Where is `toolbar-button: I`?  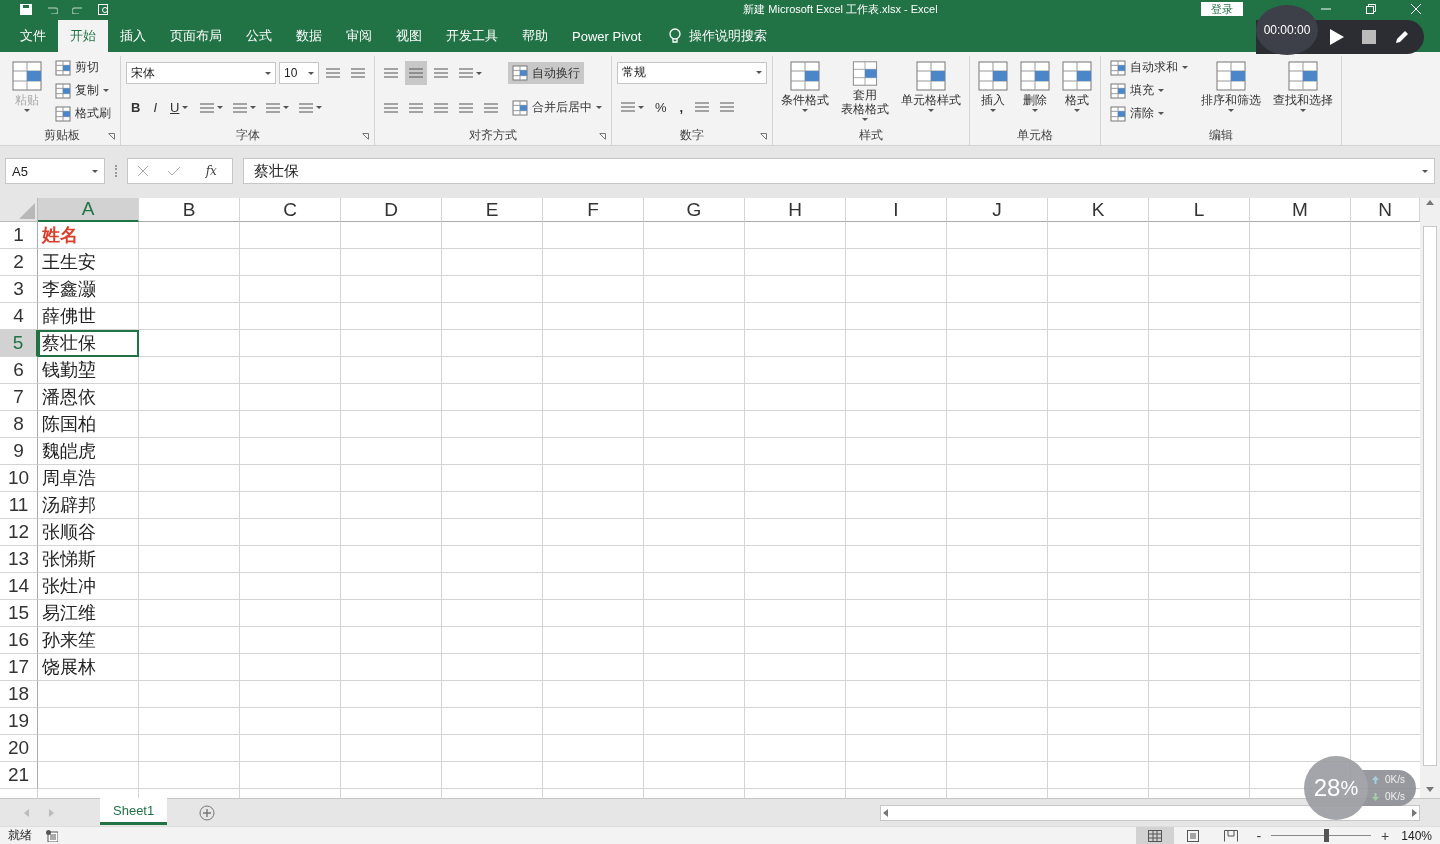
toolbar-button: I is located at coordinates (155, 107).